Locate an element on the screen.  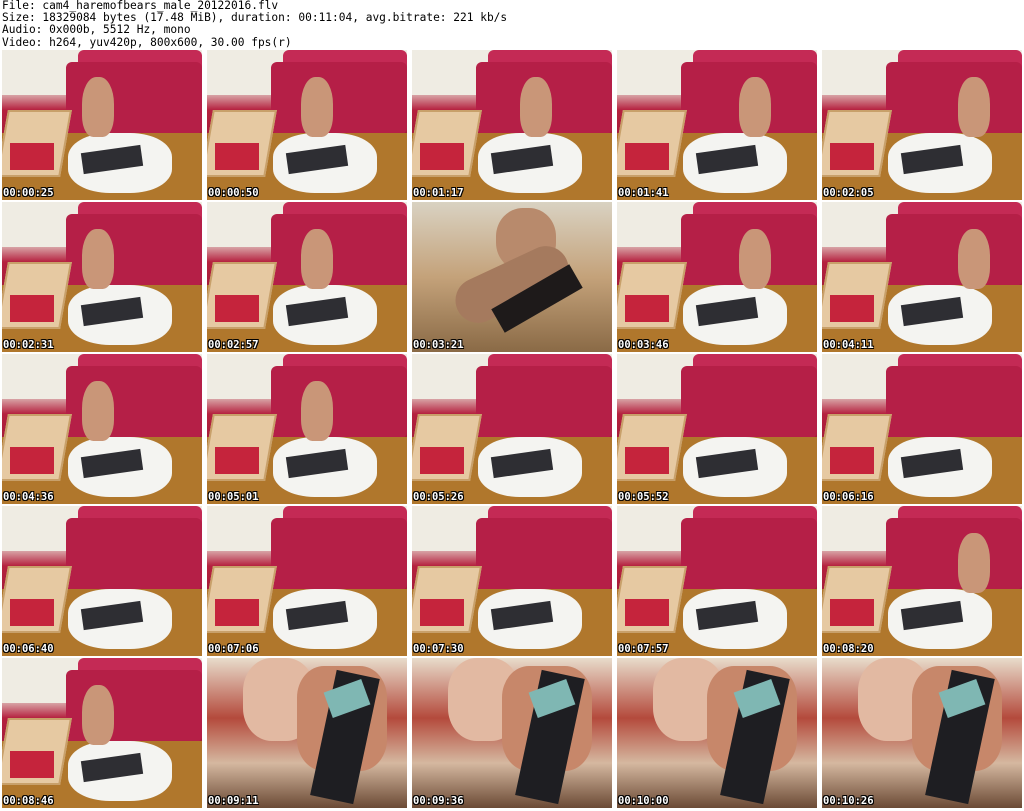
video-thumbnail: 00:02:31 is located at coordinates (102, 277).